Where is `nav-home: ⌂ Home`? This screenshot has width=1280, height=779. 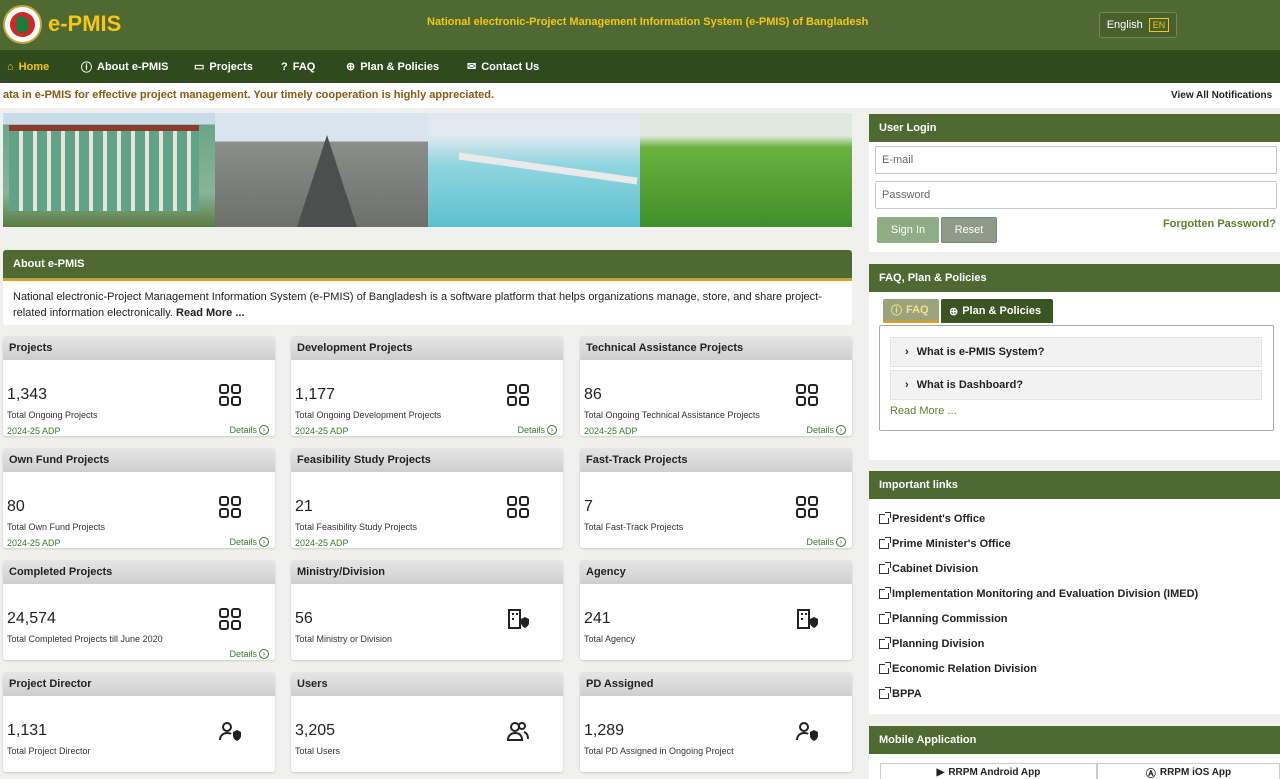 nav-home: ⌂ Home is located at coordinates (28, 66).